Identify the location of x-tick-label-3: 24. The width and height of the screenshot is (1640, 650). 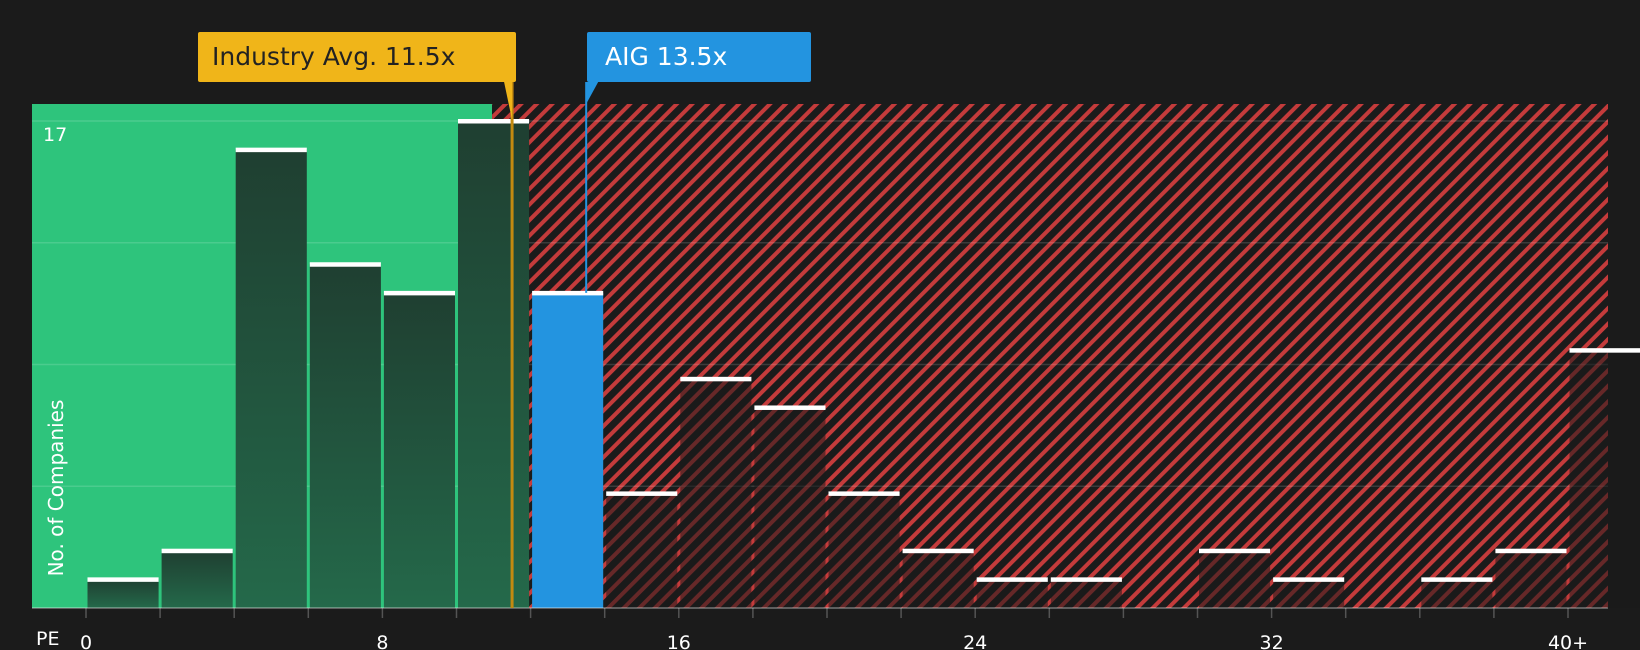
(975, 641).